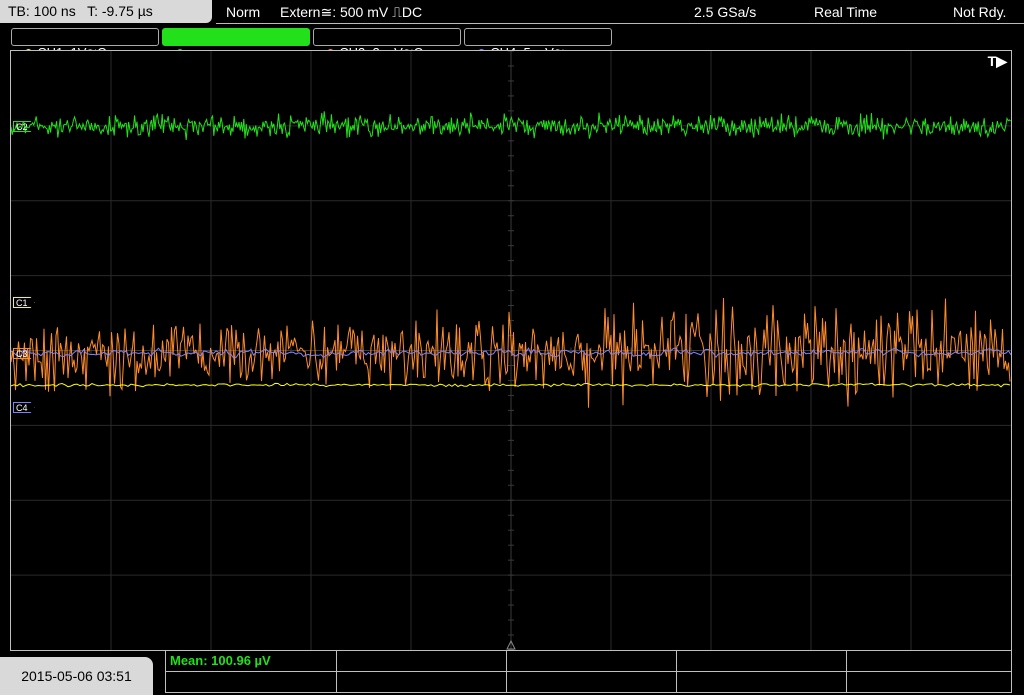 Image resolution: width=1024 pixels, height=695 pixels. Describe the element at coordinates (845, 12) in the screenshot. I see `acquisition-mode: Real Time` at that location.